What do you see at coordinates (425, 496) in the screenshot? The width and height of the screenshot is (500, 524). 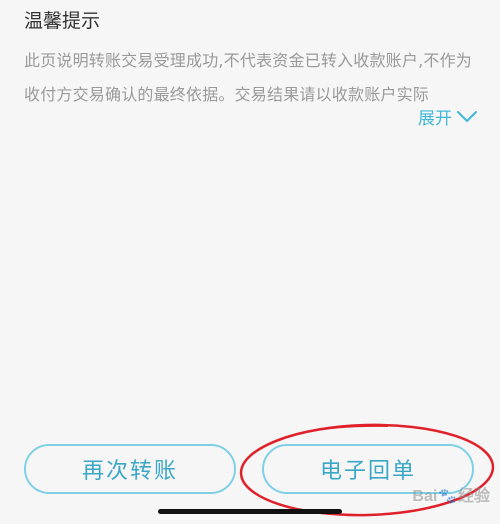 I see `watermark-text-left: Bai` at bounding box center [425, 496].